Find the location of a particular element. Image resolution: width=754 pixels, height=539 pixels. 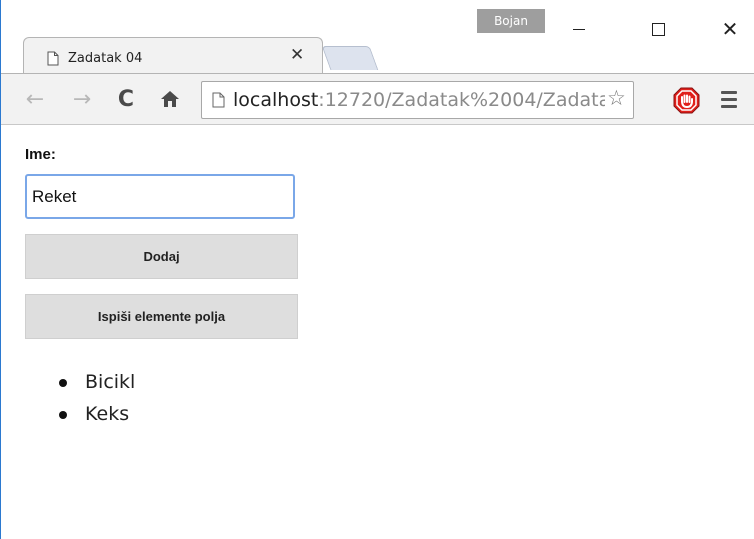

home-icon is located at coordinates (170, 99).